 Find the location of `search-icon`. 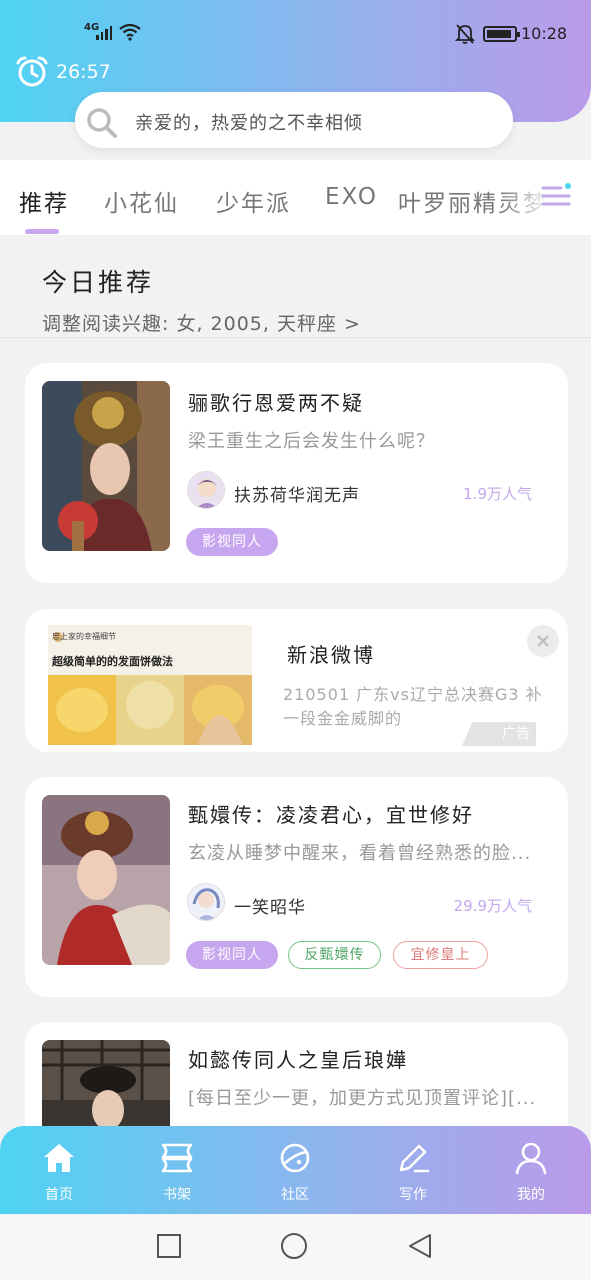

search-icon is located at coordinates (102, 123).